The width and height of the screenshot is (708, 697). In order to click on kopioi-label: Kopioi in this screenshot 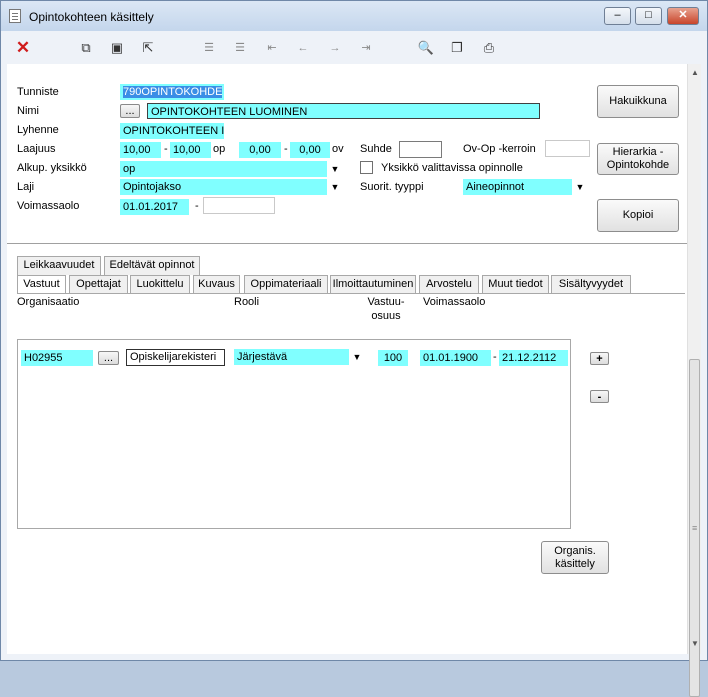, I will do `click(638, 215)`.